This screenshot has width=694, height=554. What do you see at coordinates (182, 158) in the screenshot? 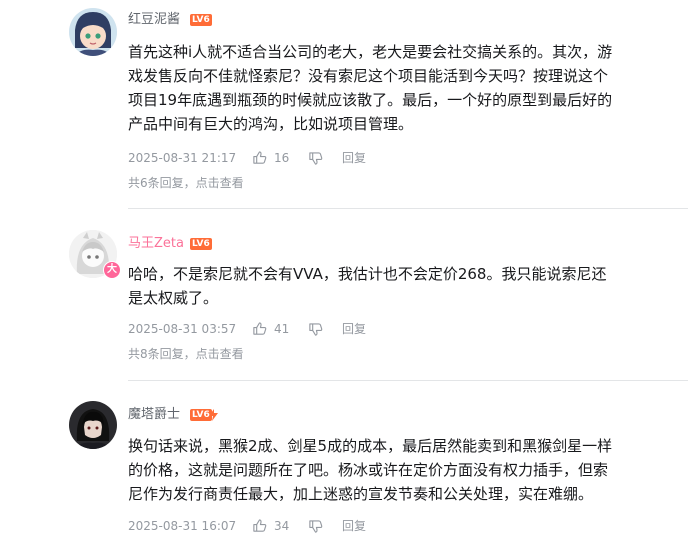
I see `timestamp: 2025-08-31 21:17` at bounding box center [182, 158].